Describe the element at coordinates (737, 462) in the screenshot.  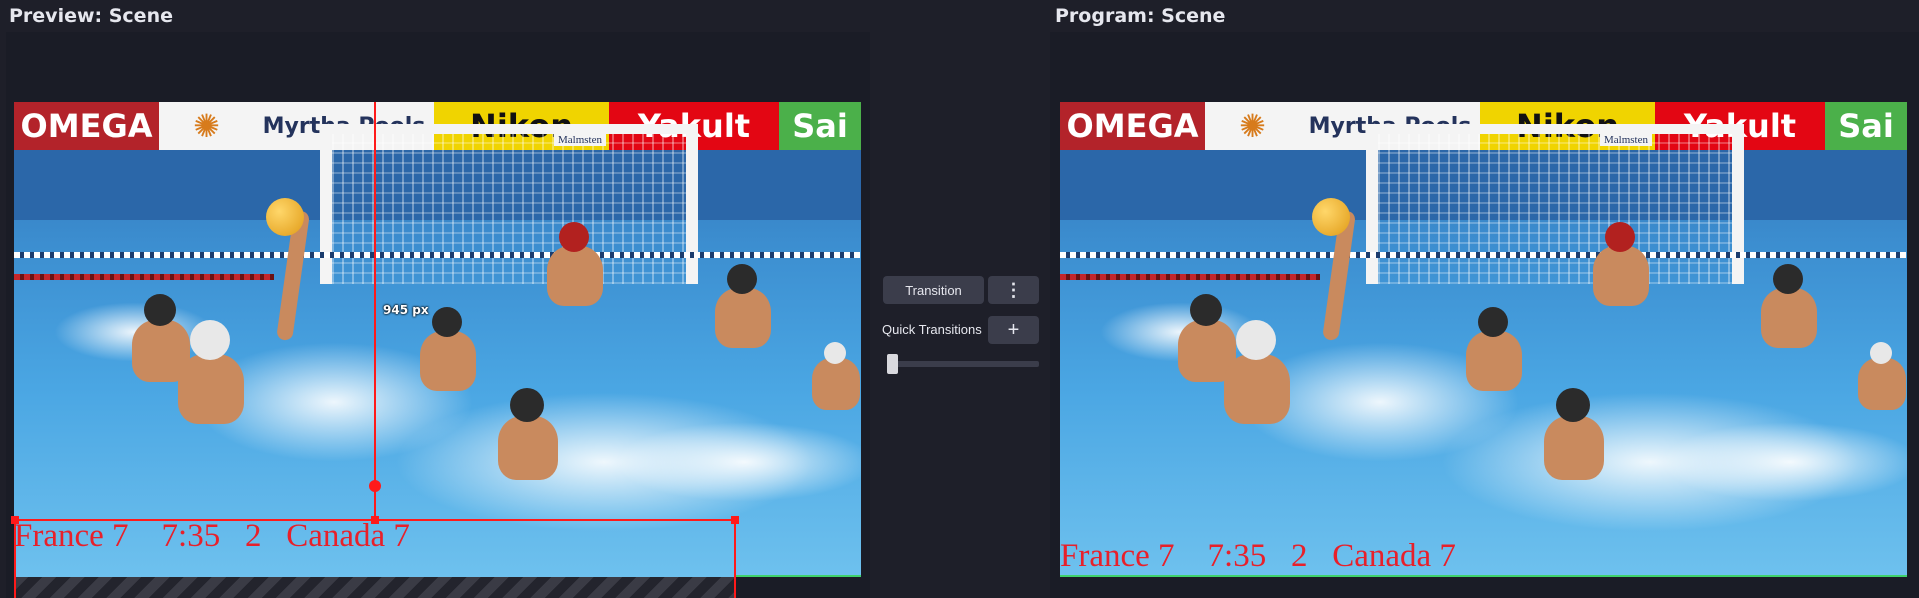
I see `preview-water-splash` at that location.